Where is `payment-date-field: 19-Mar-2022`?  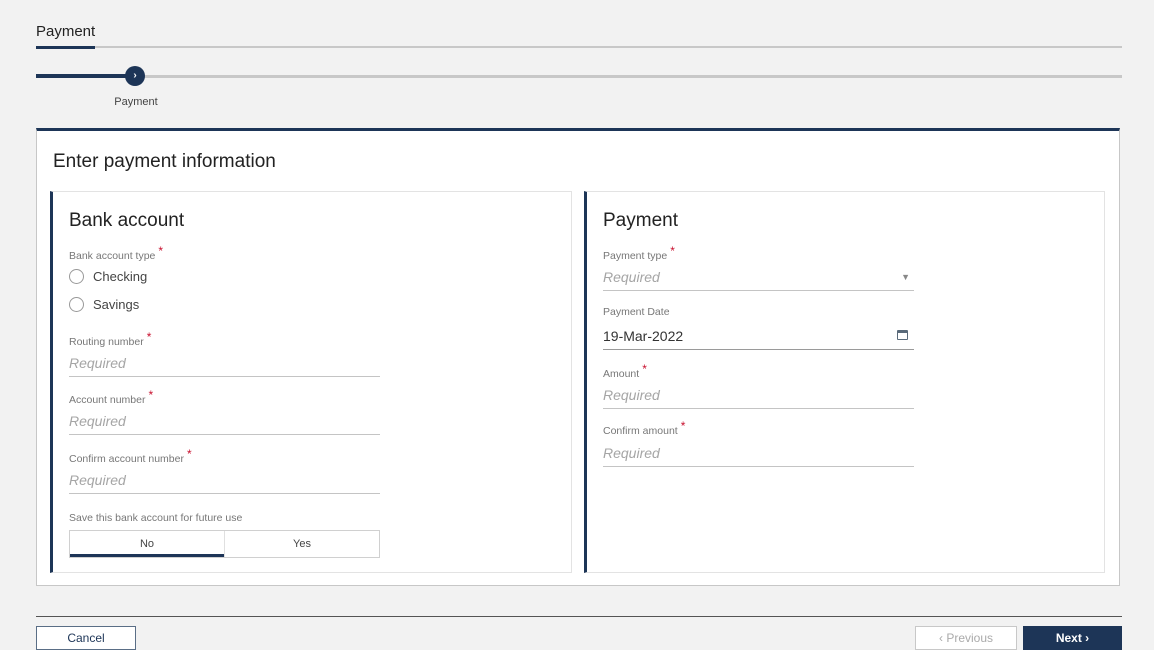
payment-date-field: 19-Mar-2022 is located at coordinates (758, 336).